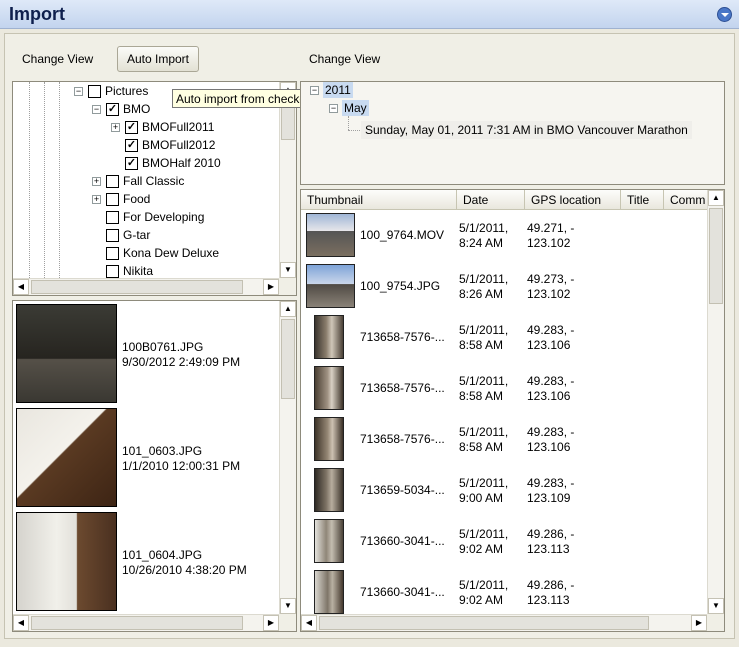  I want to click on folder-tree-item: Kona Dew Deluxe, so click(148, 253).